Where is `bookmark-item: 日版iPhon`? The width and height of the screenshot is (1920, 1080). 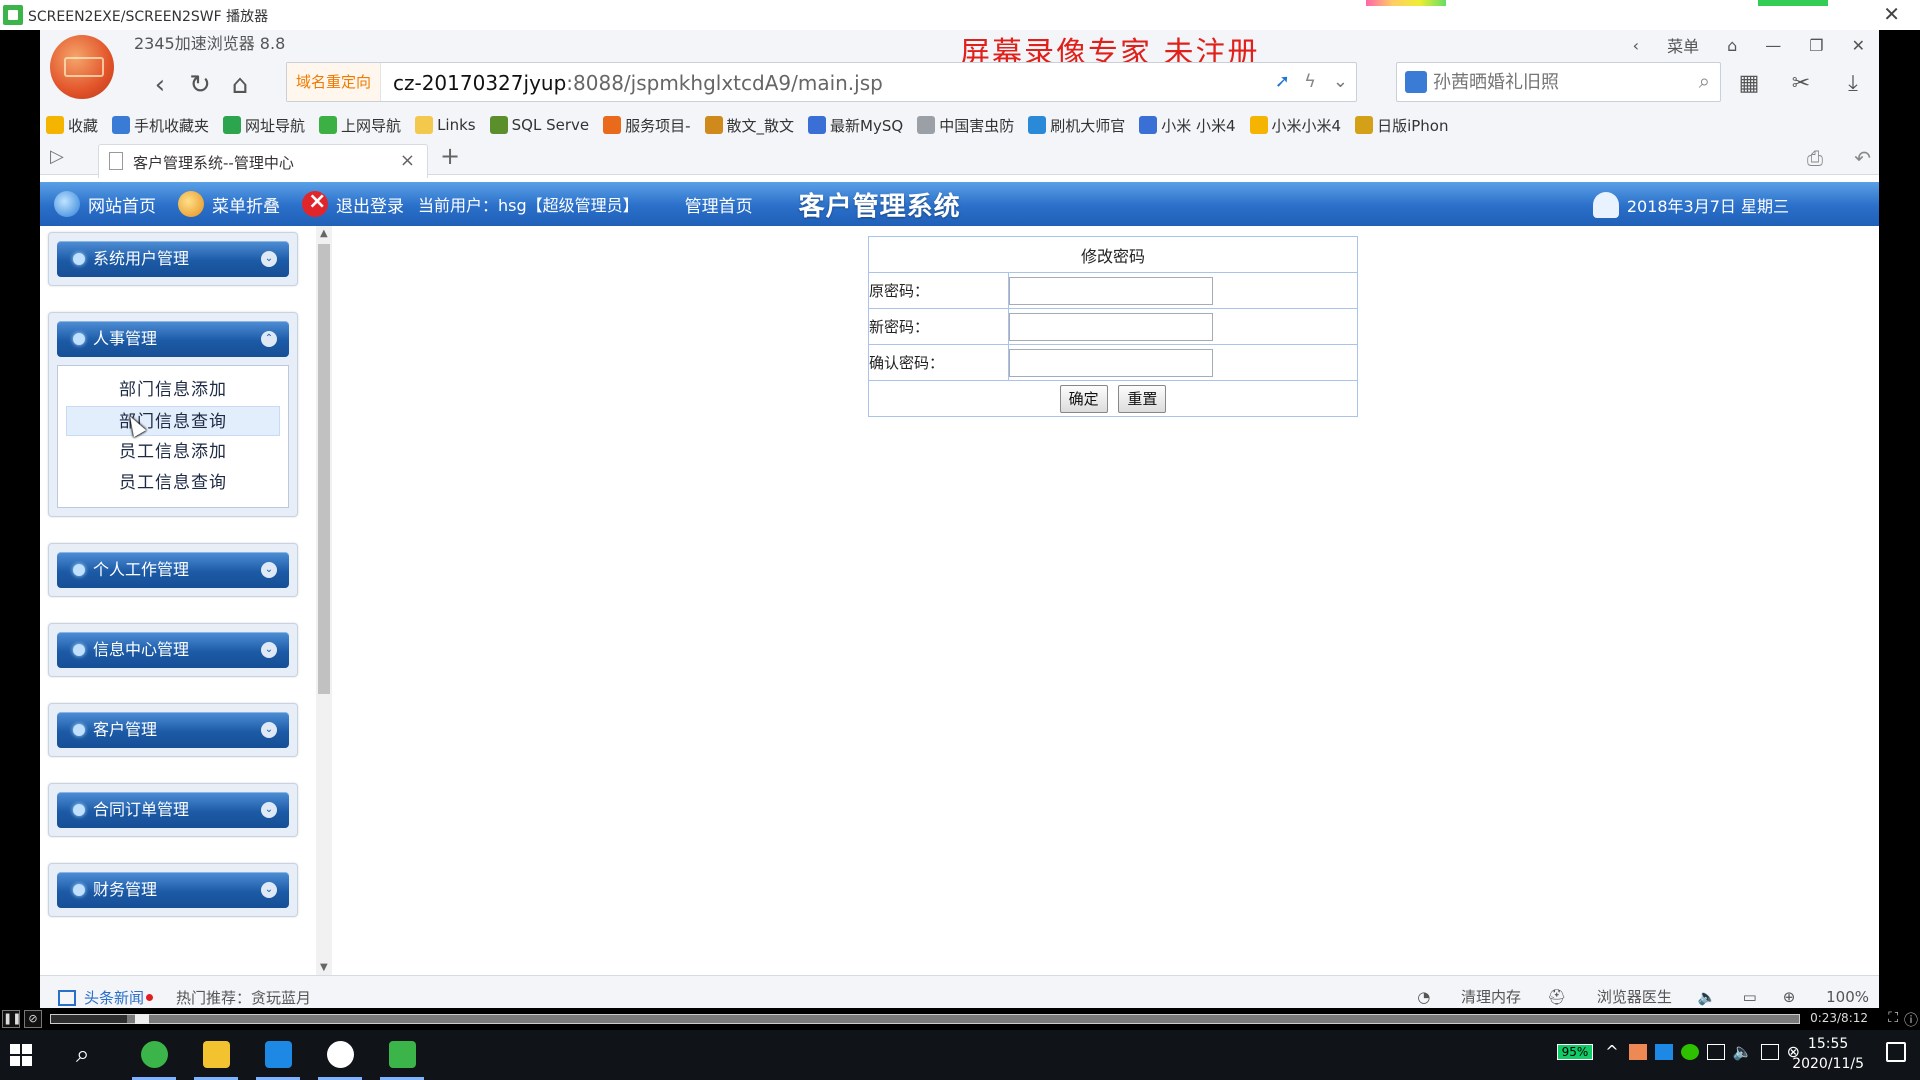 bookmark-item: 日版iPhon is located at coordinates (1401, 125).